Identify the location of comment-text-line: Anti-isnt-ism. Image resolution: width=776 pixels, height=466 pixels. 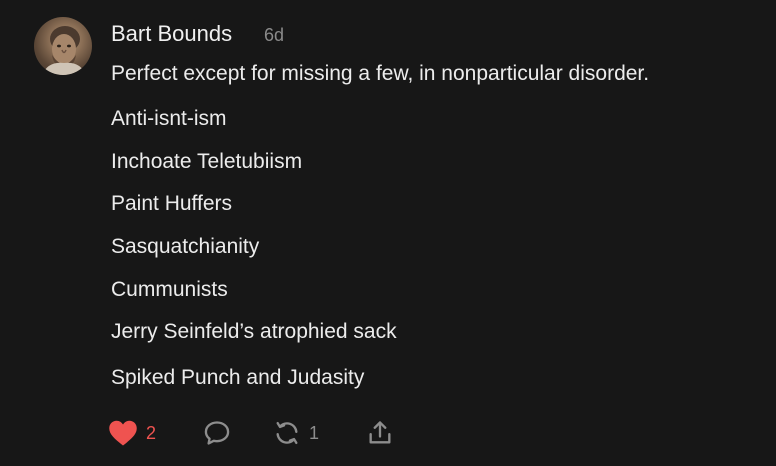
(169, 118).